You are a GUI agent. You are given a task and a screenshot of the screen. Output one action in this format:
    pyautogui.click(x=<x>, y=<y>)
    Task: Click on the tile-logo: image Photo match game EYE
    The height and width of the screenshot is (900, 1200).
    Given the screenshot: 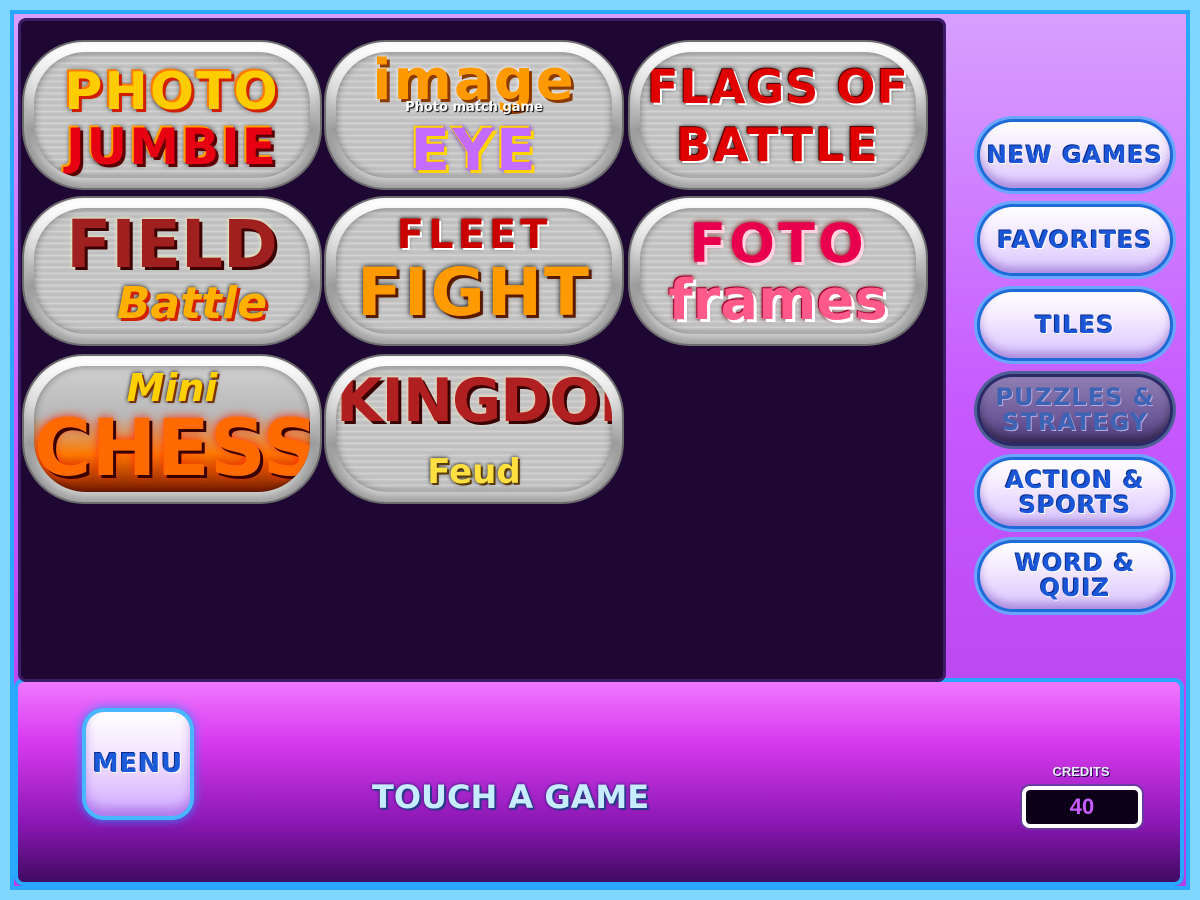 What is the action you would take?
    pyautogui.click(x=474, y=115)
    